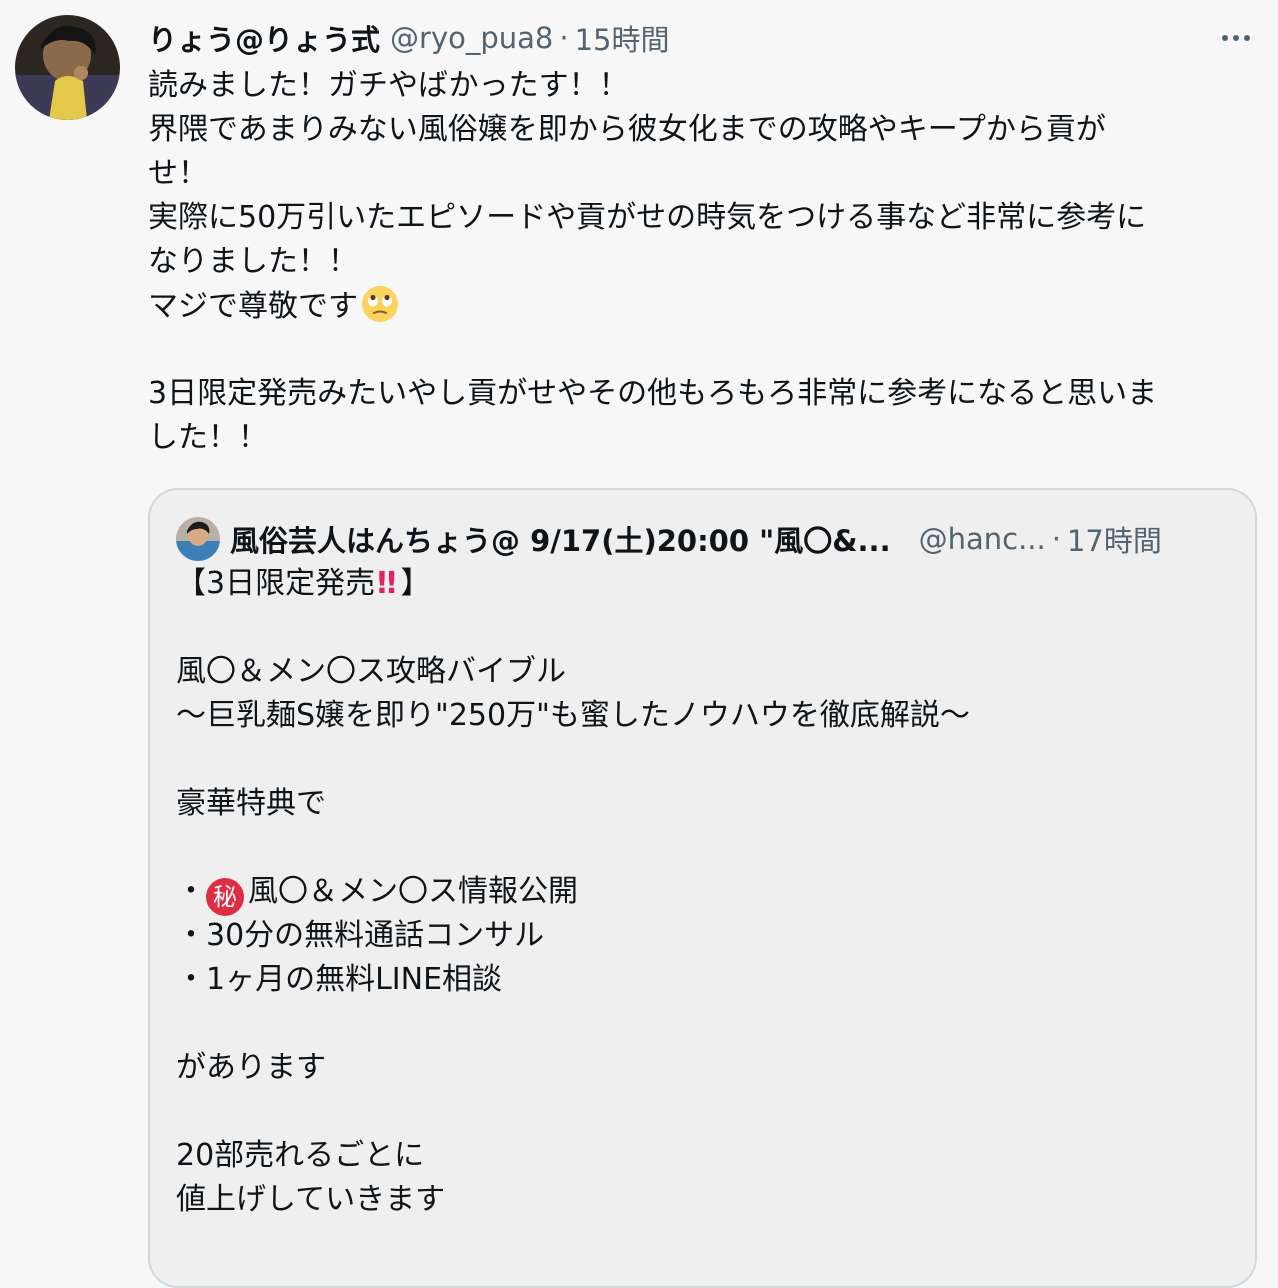 This screenshot has height=1288, width=1278. Describe the element at coordinates (67, 67) in the screenshot. I see `user-avatar` at that location.